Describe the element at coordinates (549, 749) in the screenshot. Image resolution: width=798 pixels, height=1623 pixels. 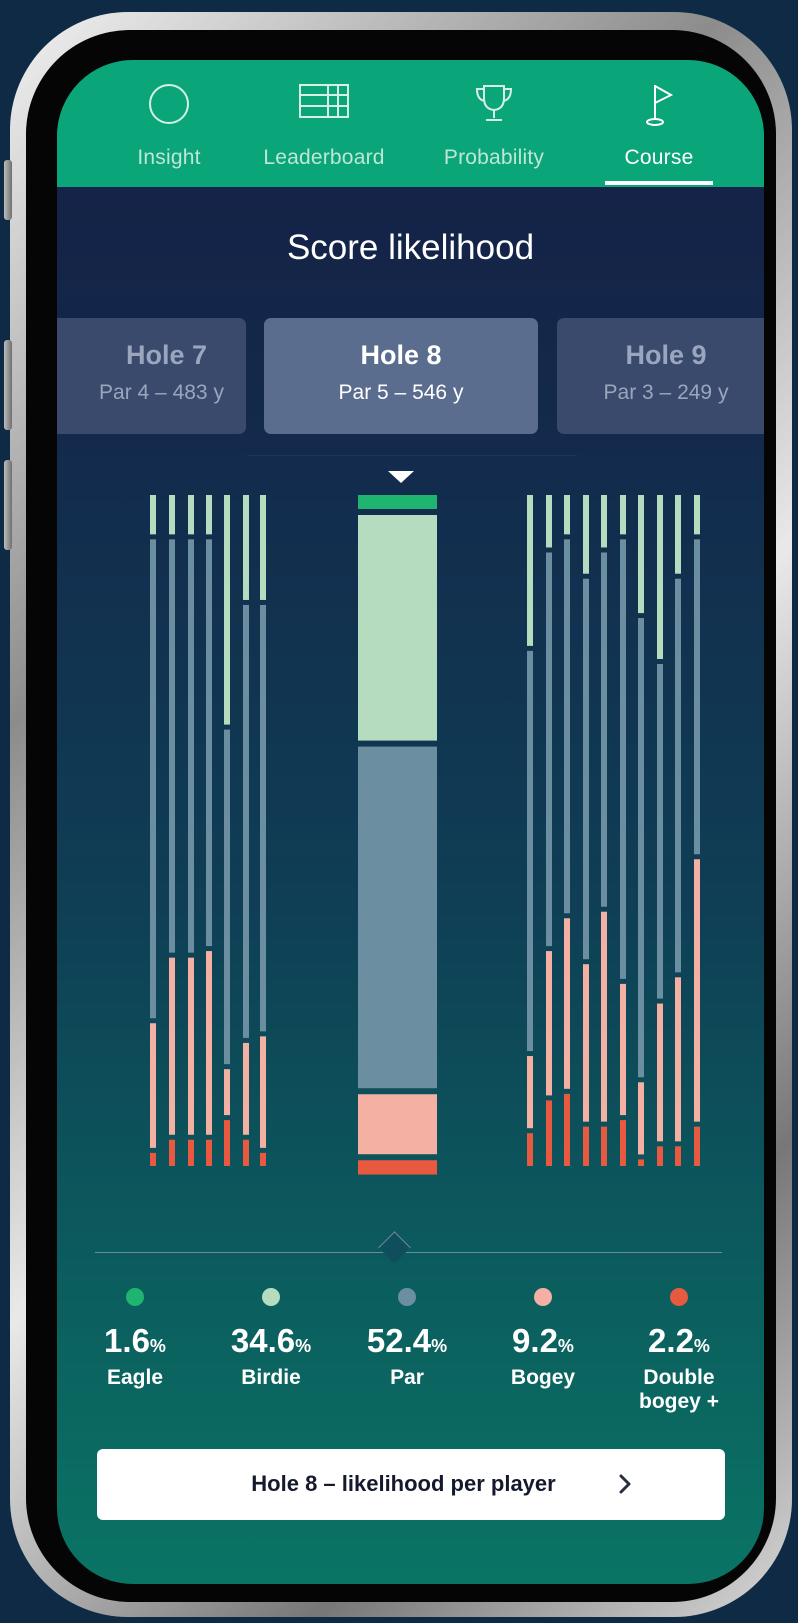
I see `player-bar-9-segment-par` at that location.